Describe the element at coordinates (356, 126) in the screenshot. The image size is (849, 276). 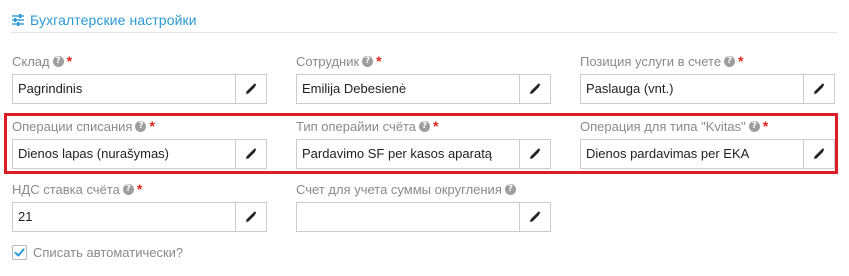
I see `invoice-operation-type-label: Тип операйии счёта` at that location.